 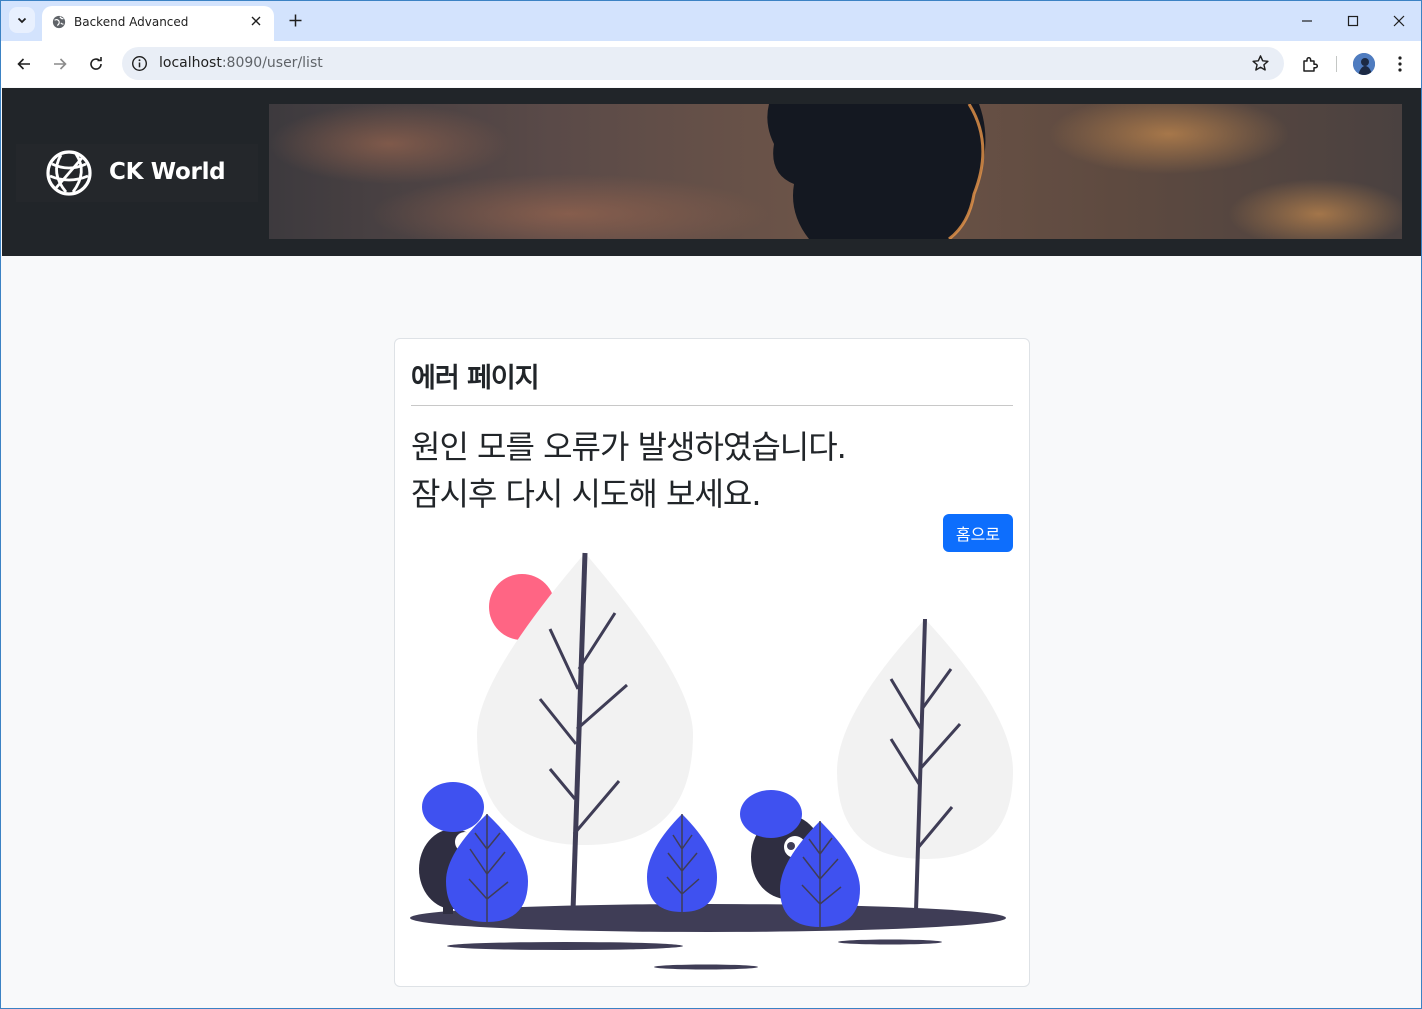 I want to click on forward-icon, so click(x=60, y=64).